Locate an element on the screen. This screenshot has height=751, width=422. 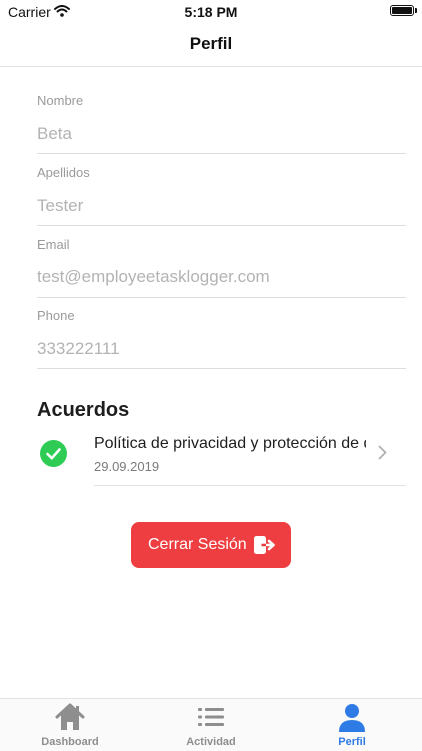
name-field: Nombre Beta is located at coordinates (221, 123).